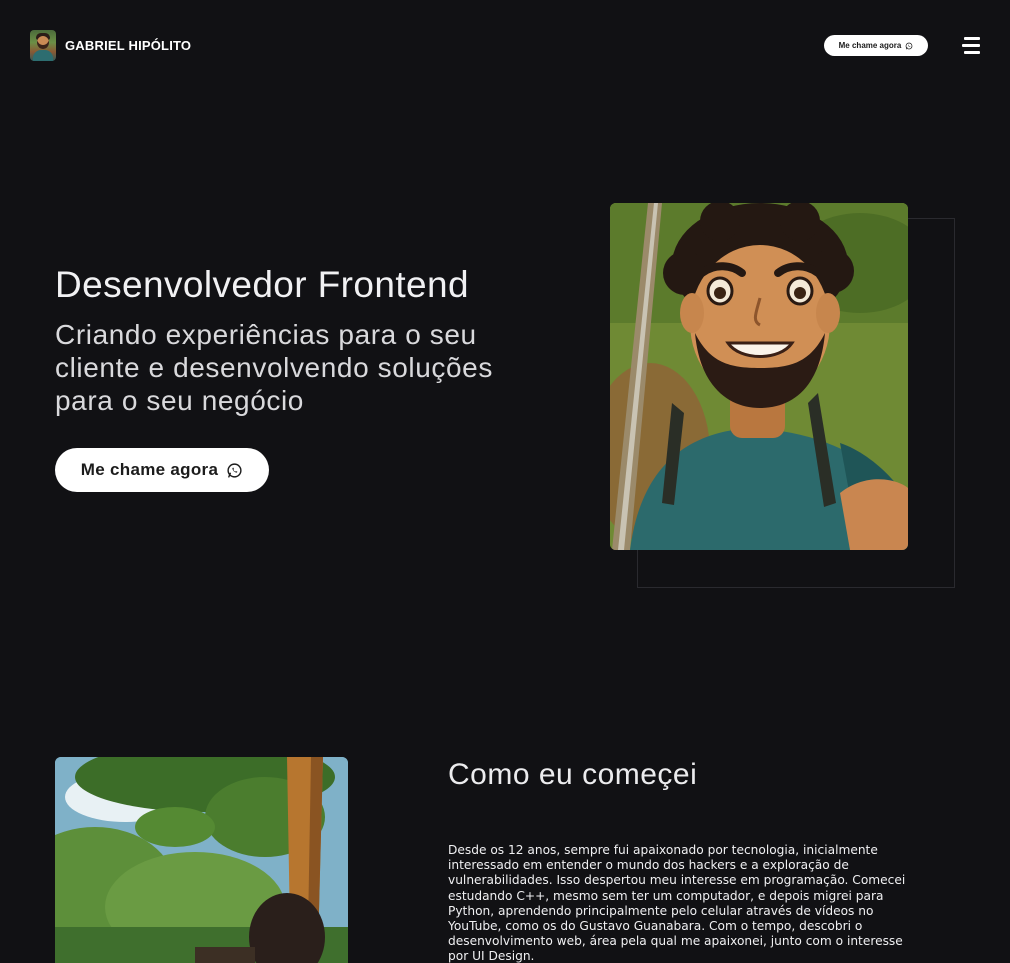  What do you see at coordinates (505, 45) in the screenshot?
I see `site-header: GABRIEL HIPÓLITO Me chame agora` at bounding box center [505, 45].